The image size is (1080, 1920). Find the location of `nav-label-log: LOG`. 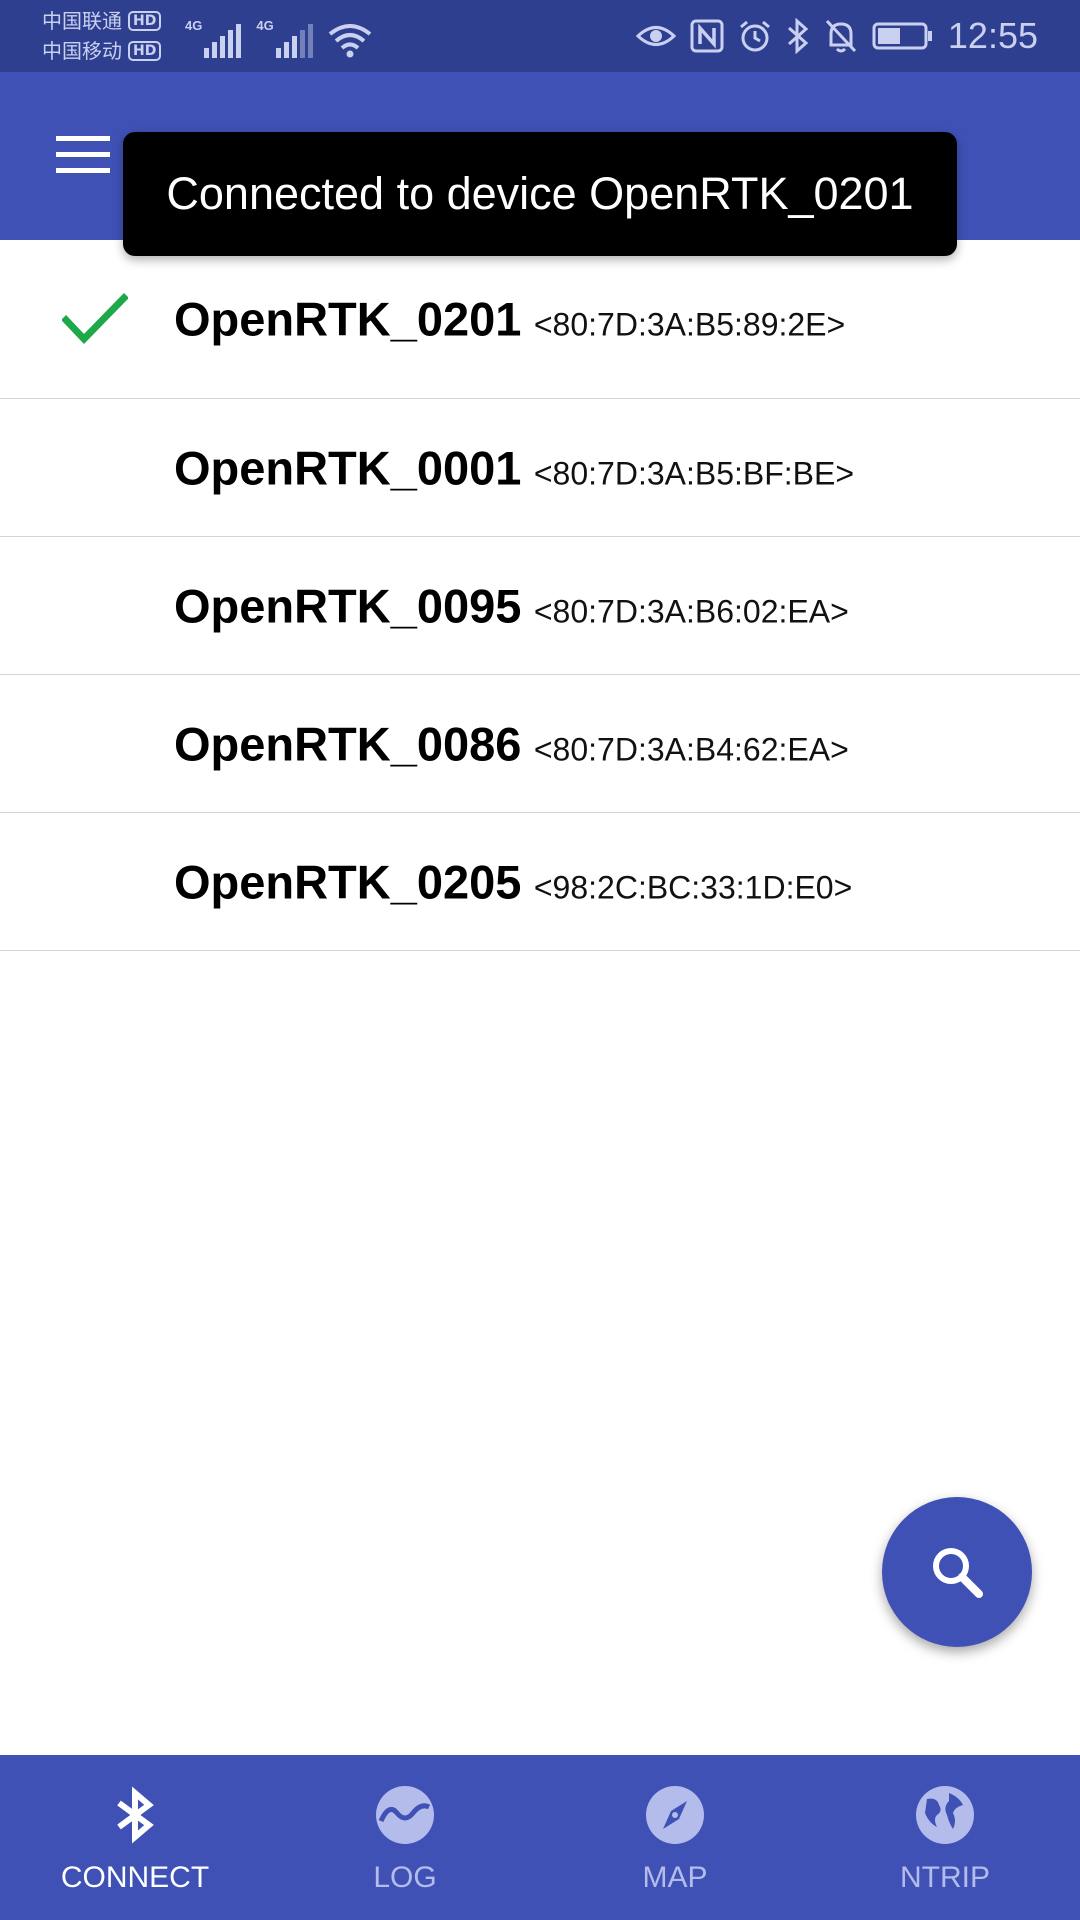

nav-label-log: LOG is located at coordinates (405, 1877).